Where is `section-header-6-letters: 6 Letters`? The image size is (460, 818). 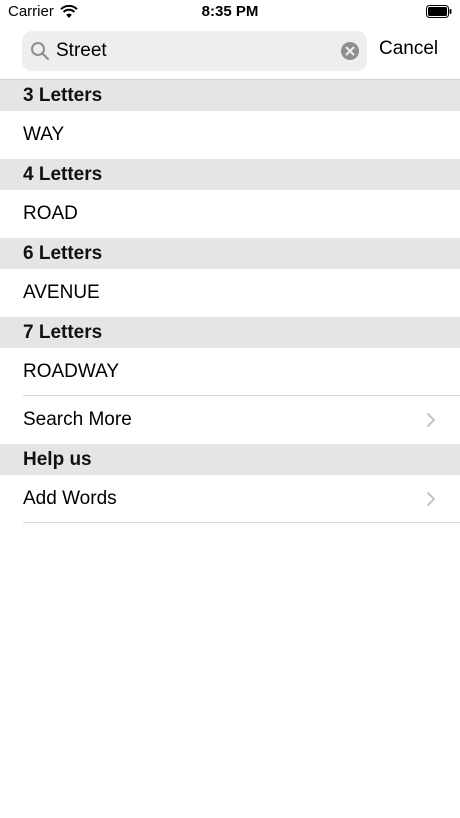
section-header-6-letters: 6 Letters is located at coordinates (230, 253).